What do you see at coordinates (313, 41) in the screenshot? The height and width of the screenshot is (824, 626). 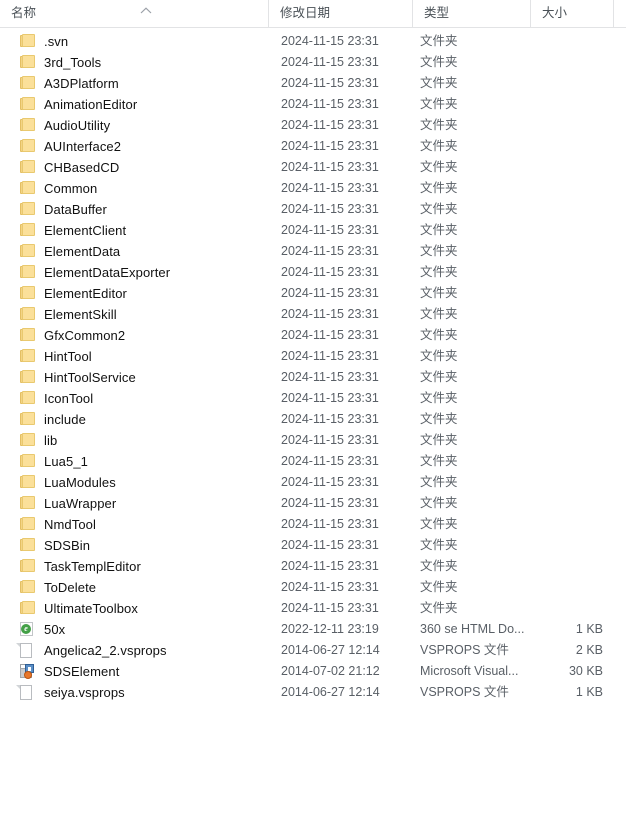 I see `table-row: .svn 2024-11-15 23:31 文件夹` at bounding box center [313, 41].